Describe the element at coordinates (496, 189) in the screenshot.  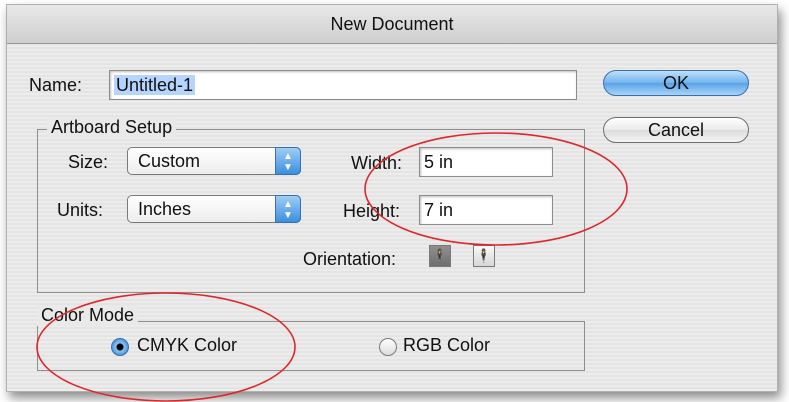
I see `annotation-ellipse-dimensions` at that location.